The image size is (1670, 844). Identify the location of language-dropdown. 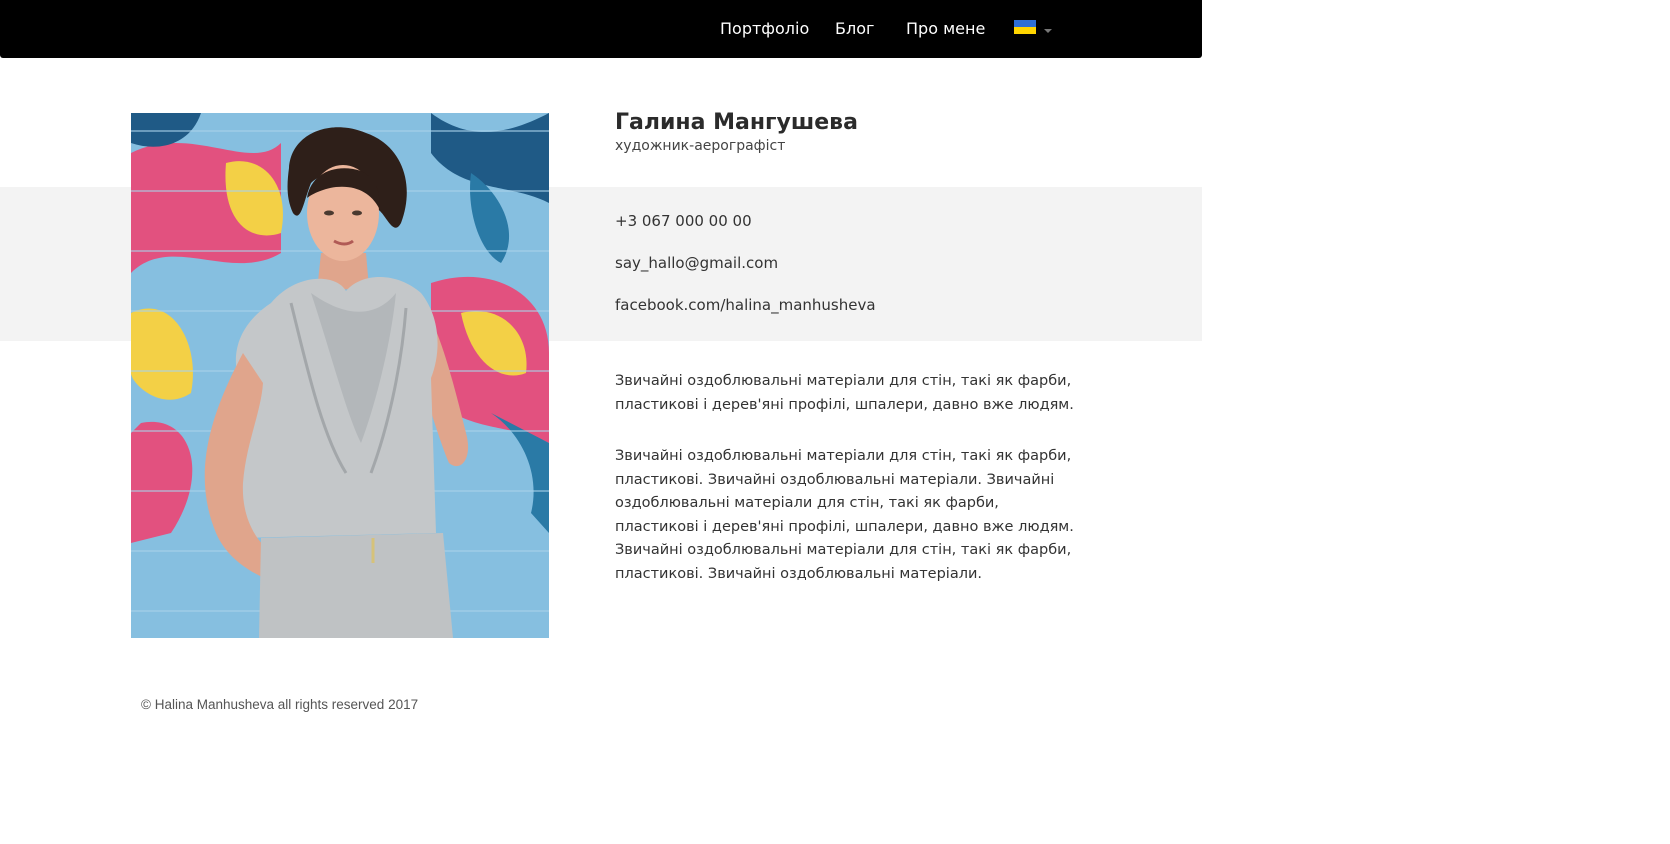
(1034, 29).